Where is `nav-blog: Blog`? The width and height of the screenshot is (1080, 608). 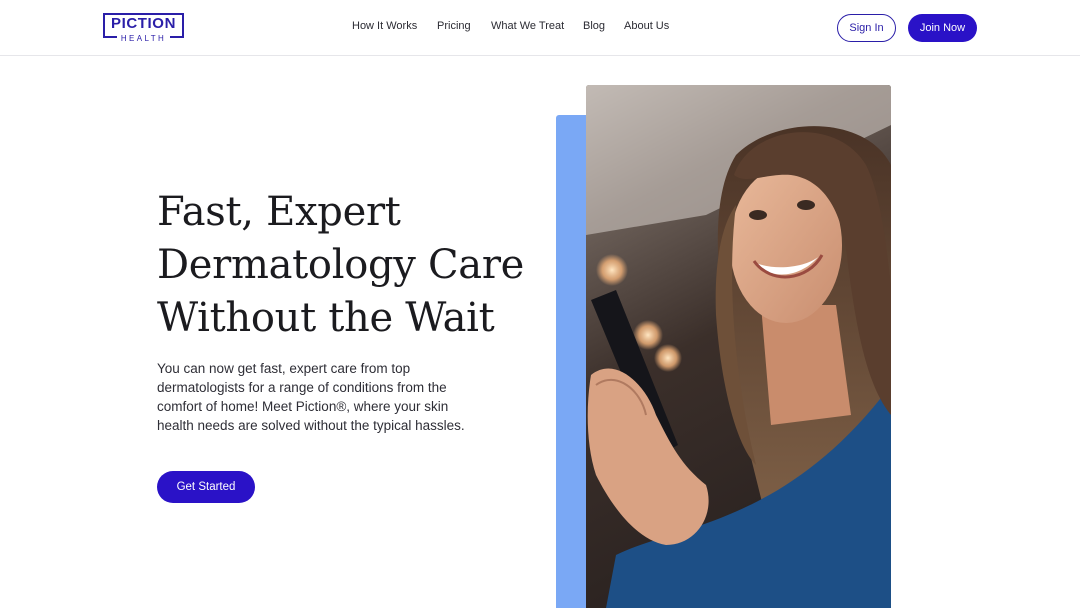
nav-blog: Blog is located at coordinates (594, 26).